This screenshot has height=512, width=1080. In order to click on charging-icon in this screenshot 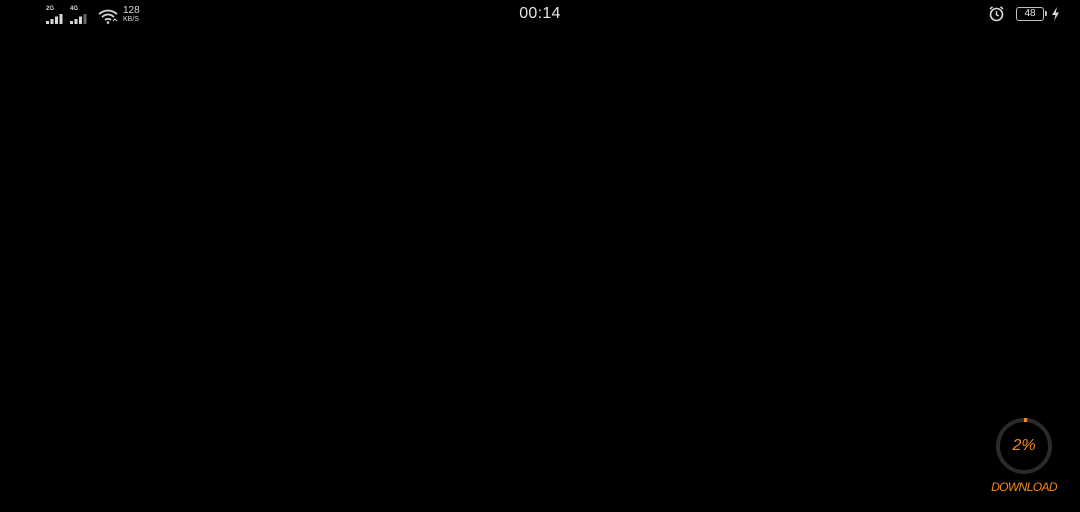, I will do `click(1055, 13)`.